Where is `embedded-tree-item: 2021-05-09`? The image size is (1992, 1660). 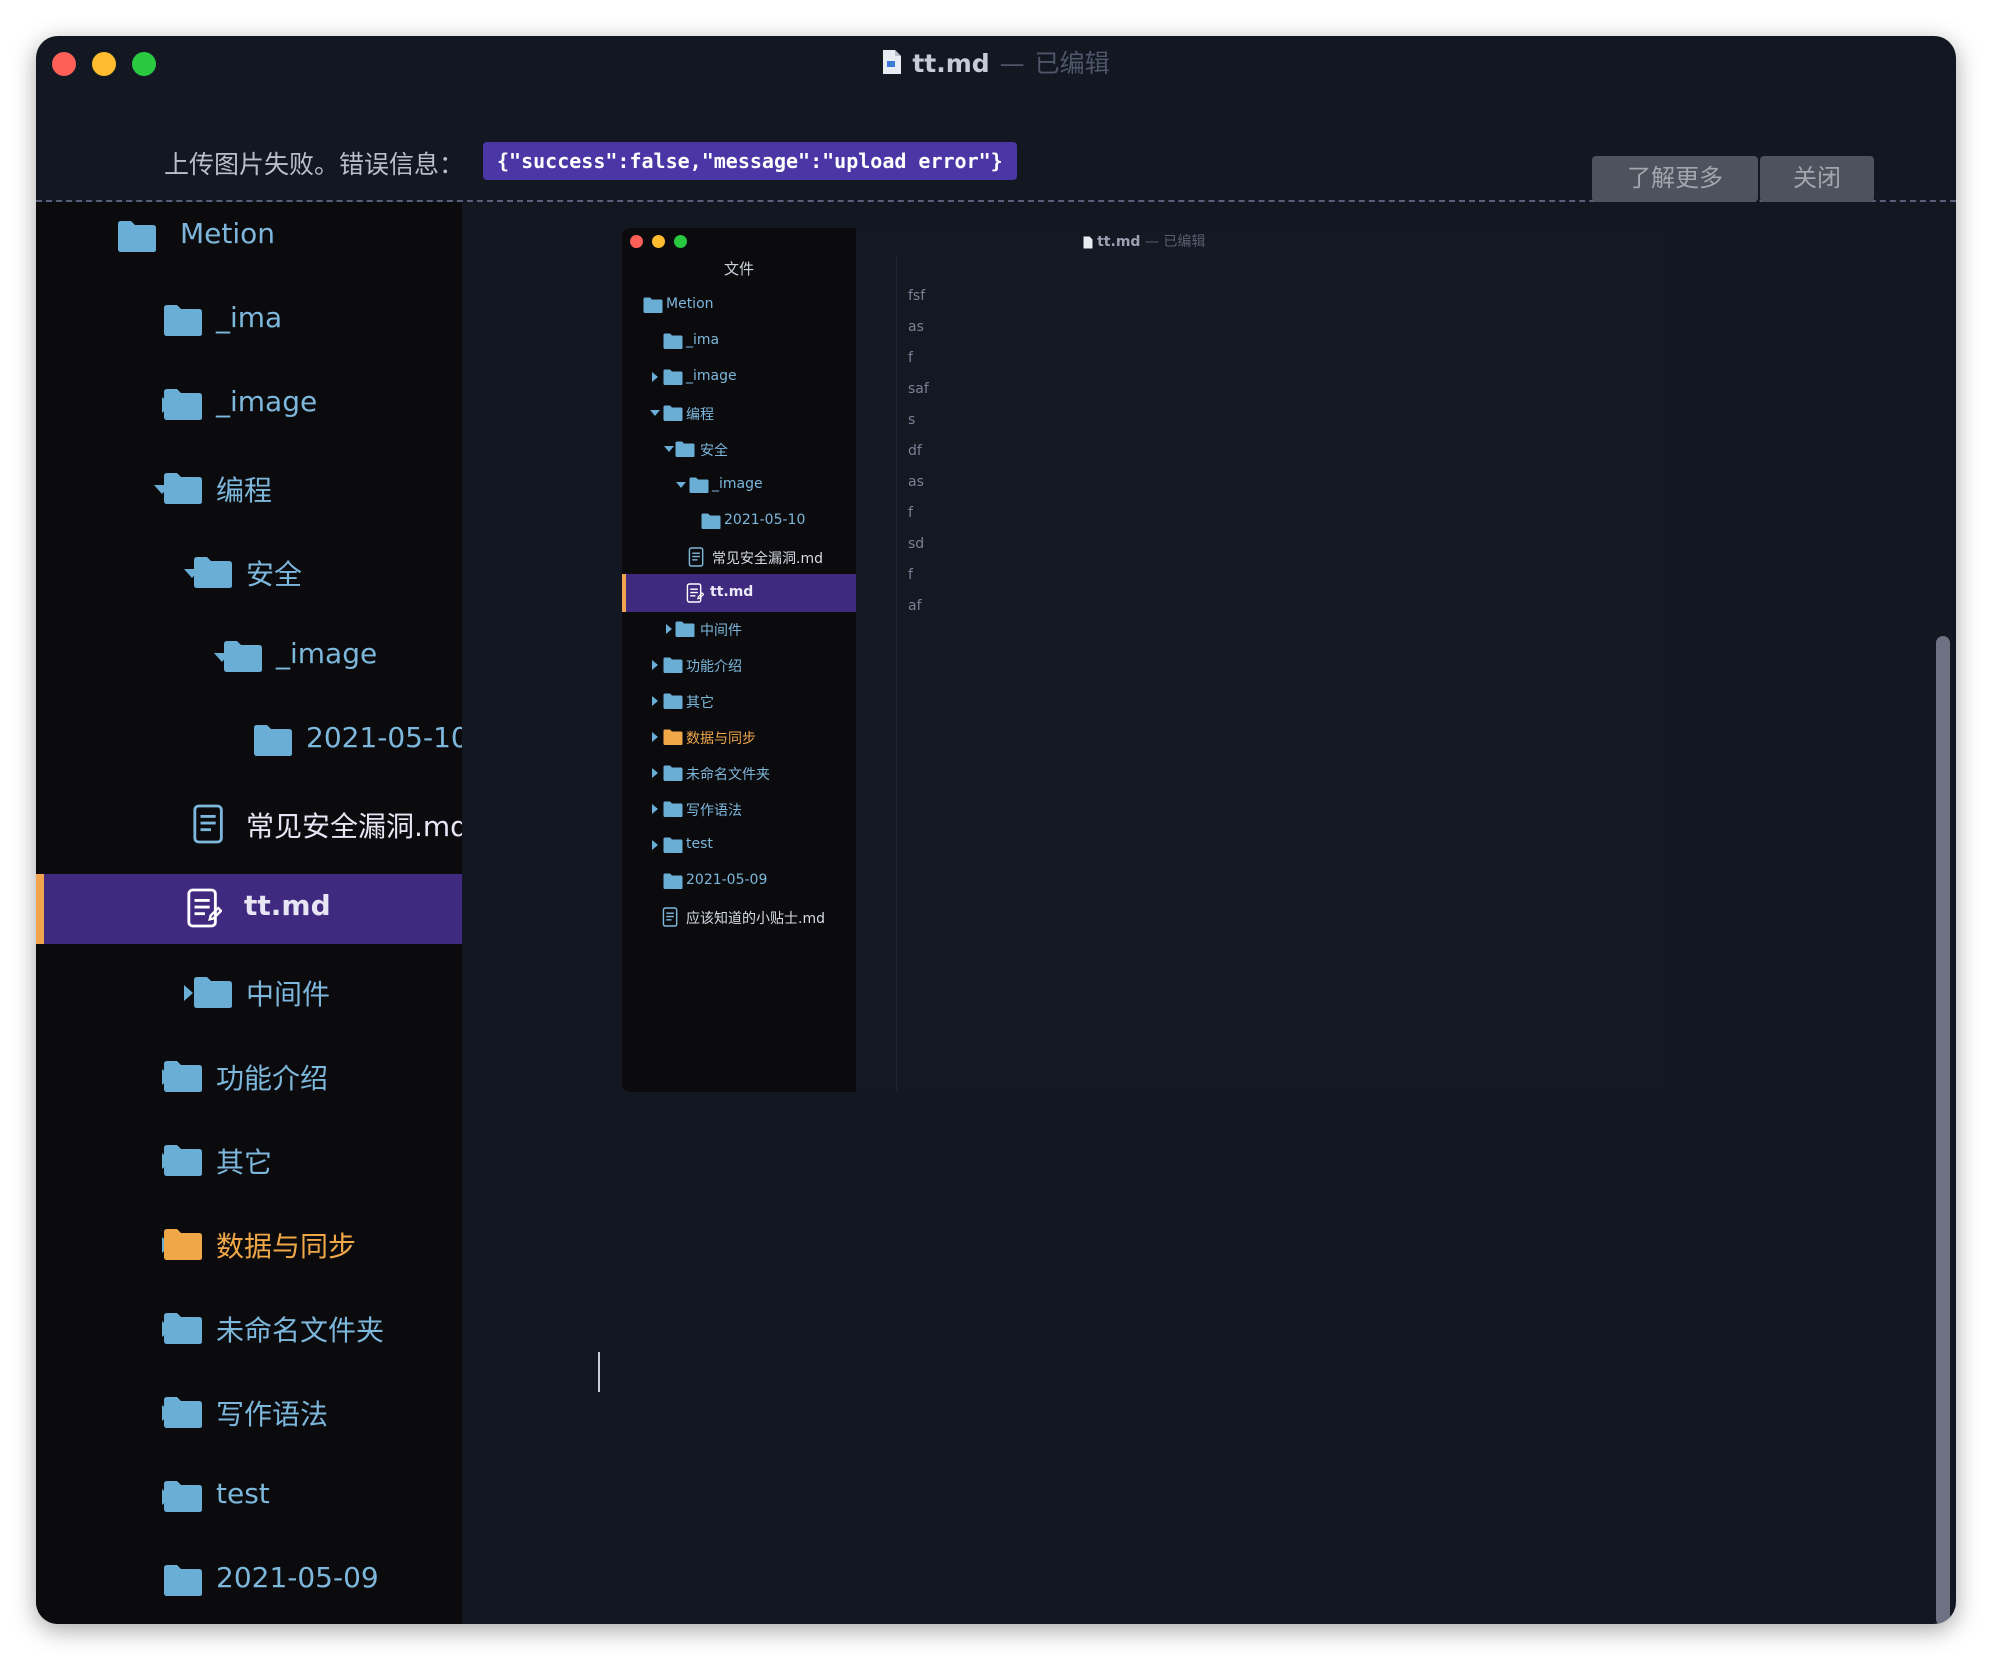 embedded-tree-item: 2021-05-09 is located at coordinates (739, 881).